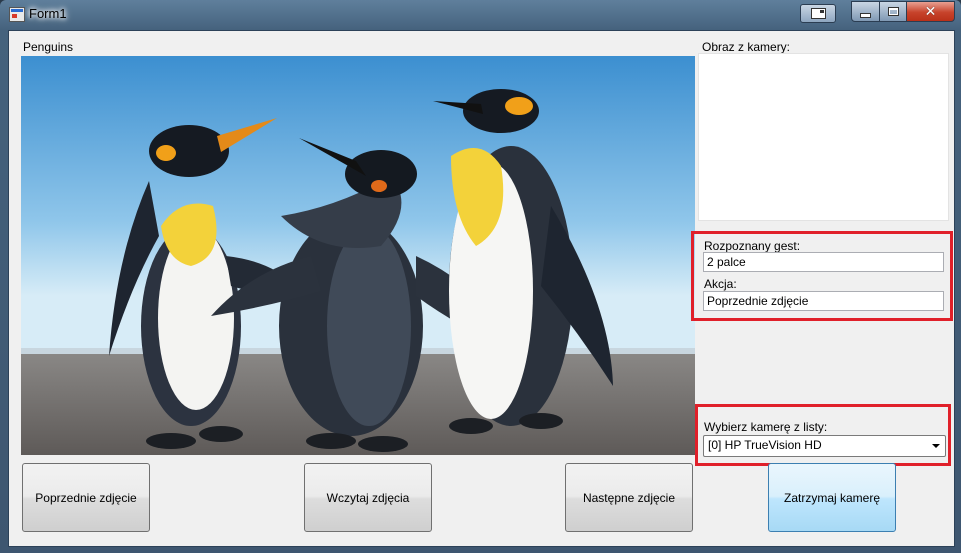  I want to click on form-icon, so click(17, 14).